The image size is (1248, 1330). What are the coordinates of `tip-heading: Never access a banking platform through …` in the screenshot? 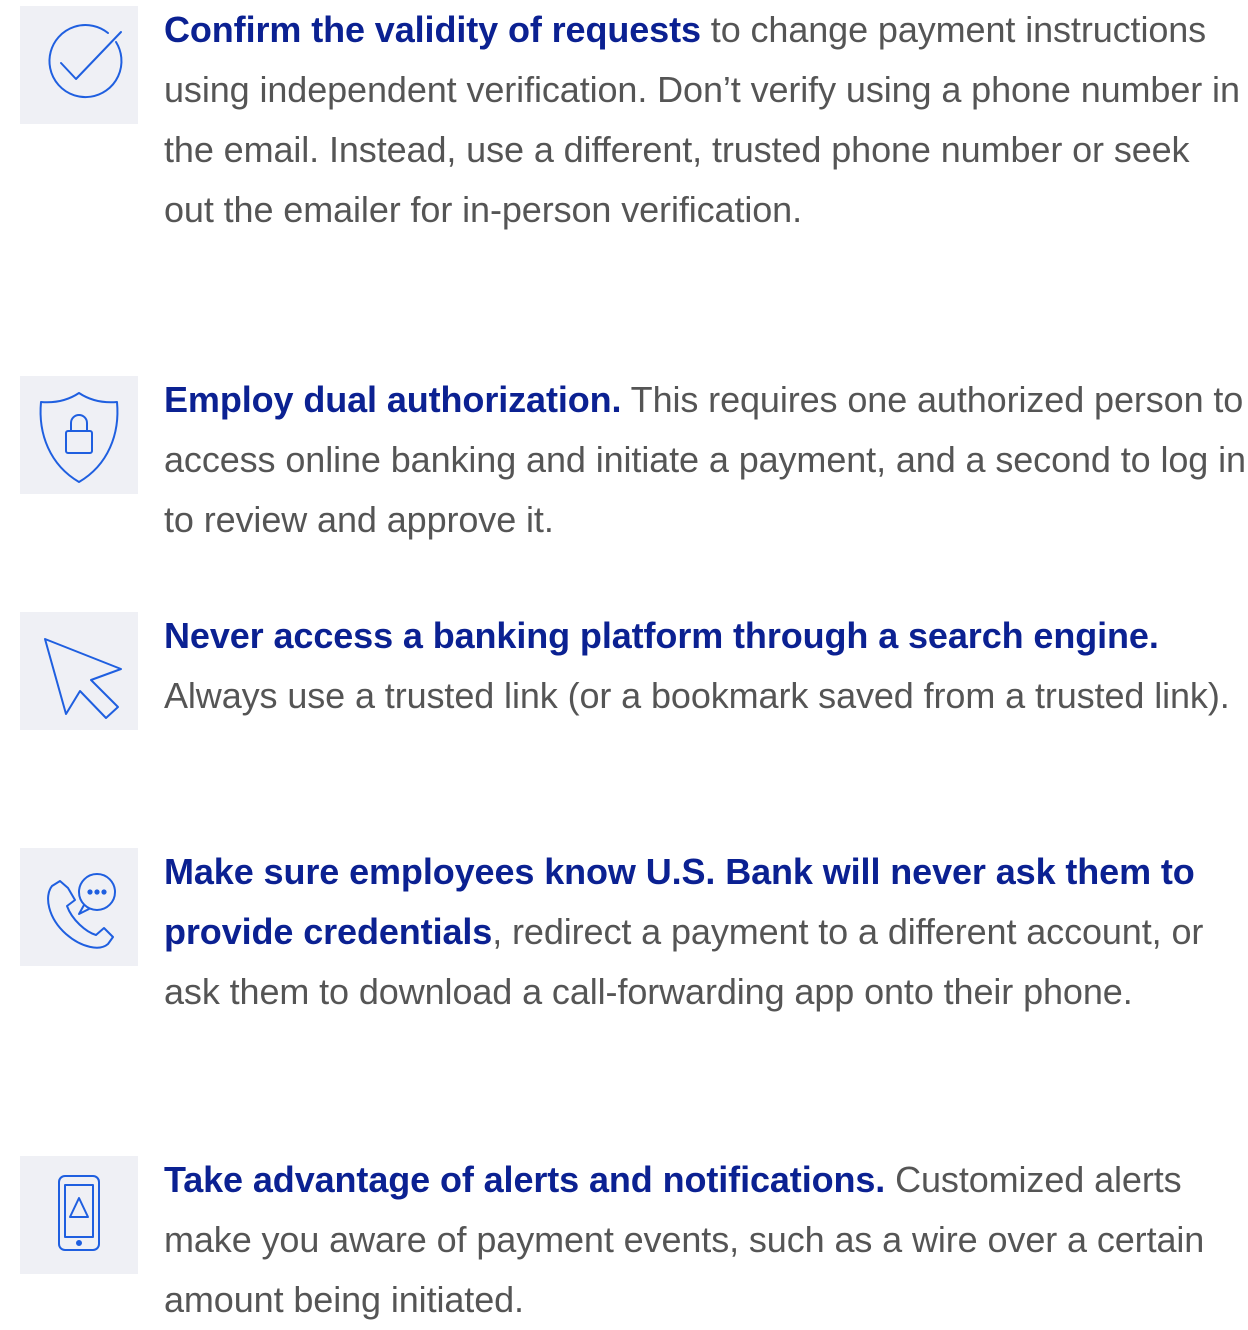 It's located at (661, 635).